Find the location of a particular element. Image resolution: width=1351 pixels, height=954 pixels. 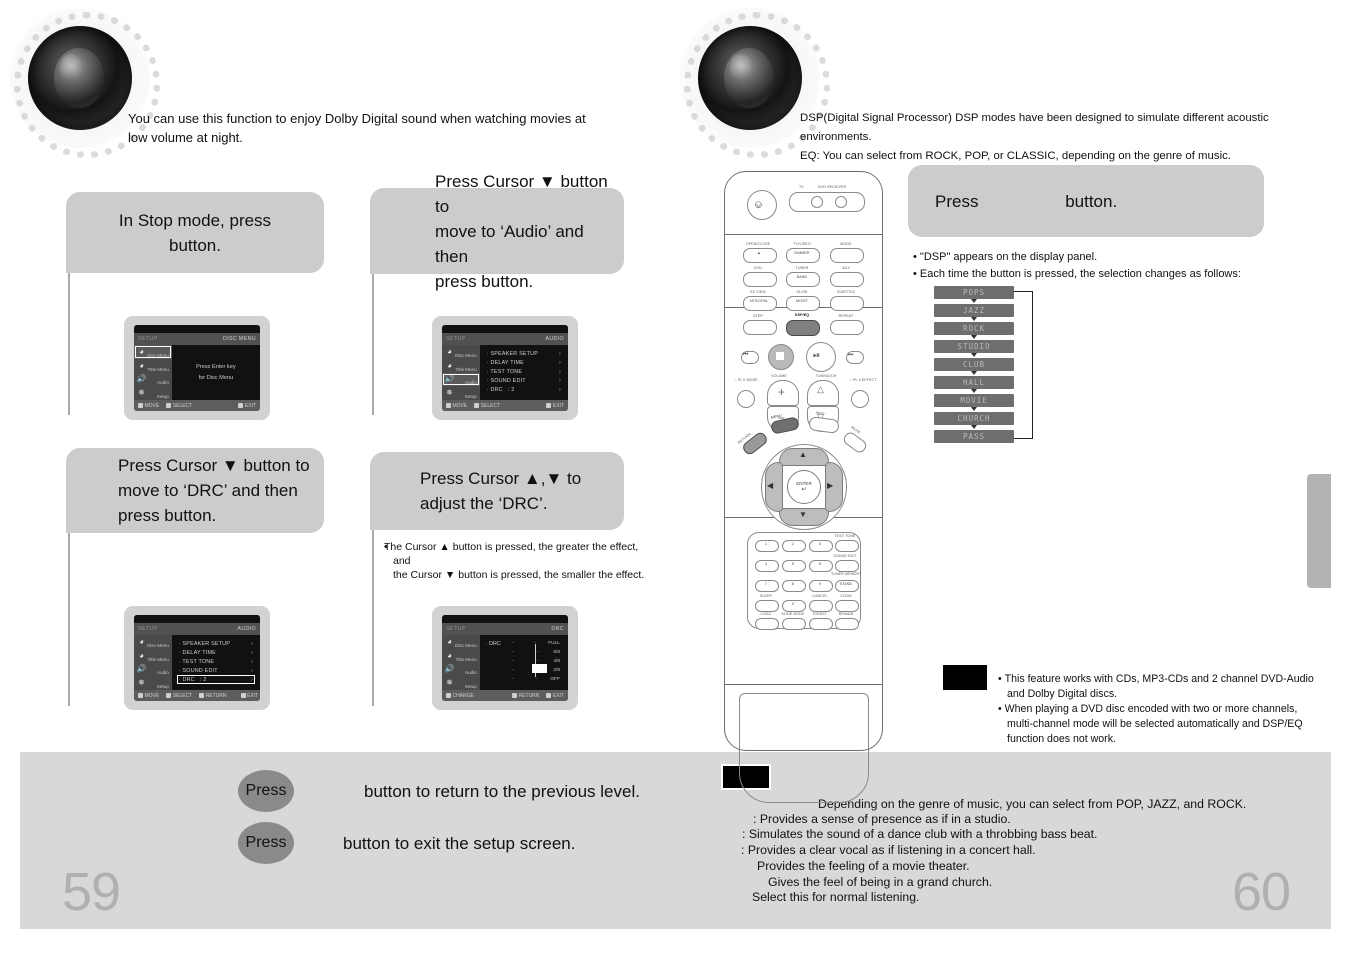

digest-button is located at coordinates (821, 624).